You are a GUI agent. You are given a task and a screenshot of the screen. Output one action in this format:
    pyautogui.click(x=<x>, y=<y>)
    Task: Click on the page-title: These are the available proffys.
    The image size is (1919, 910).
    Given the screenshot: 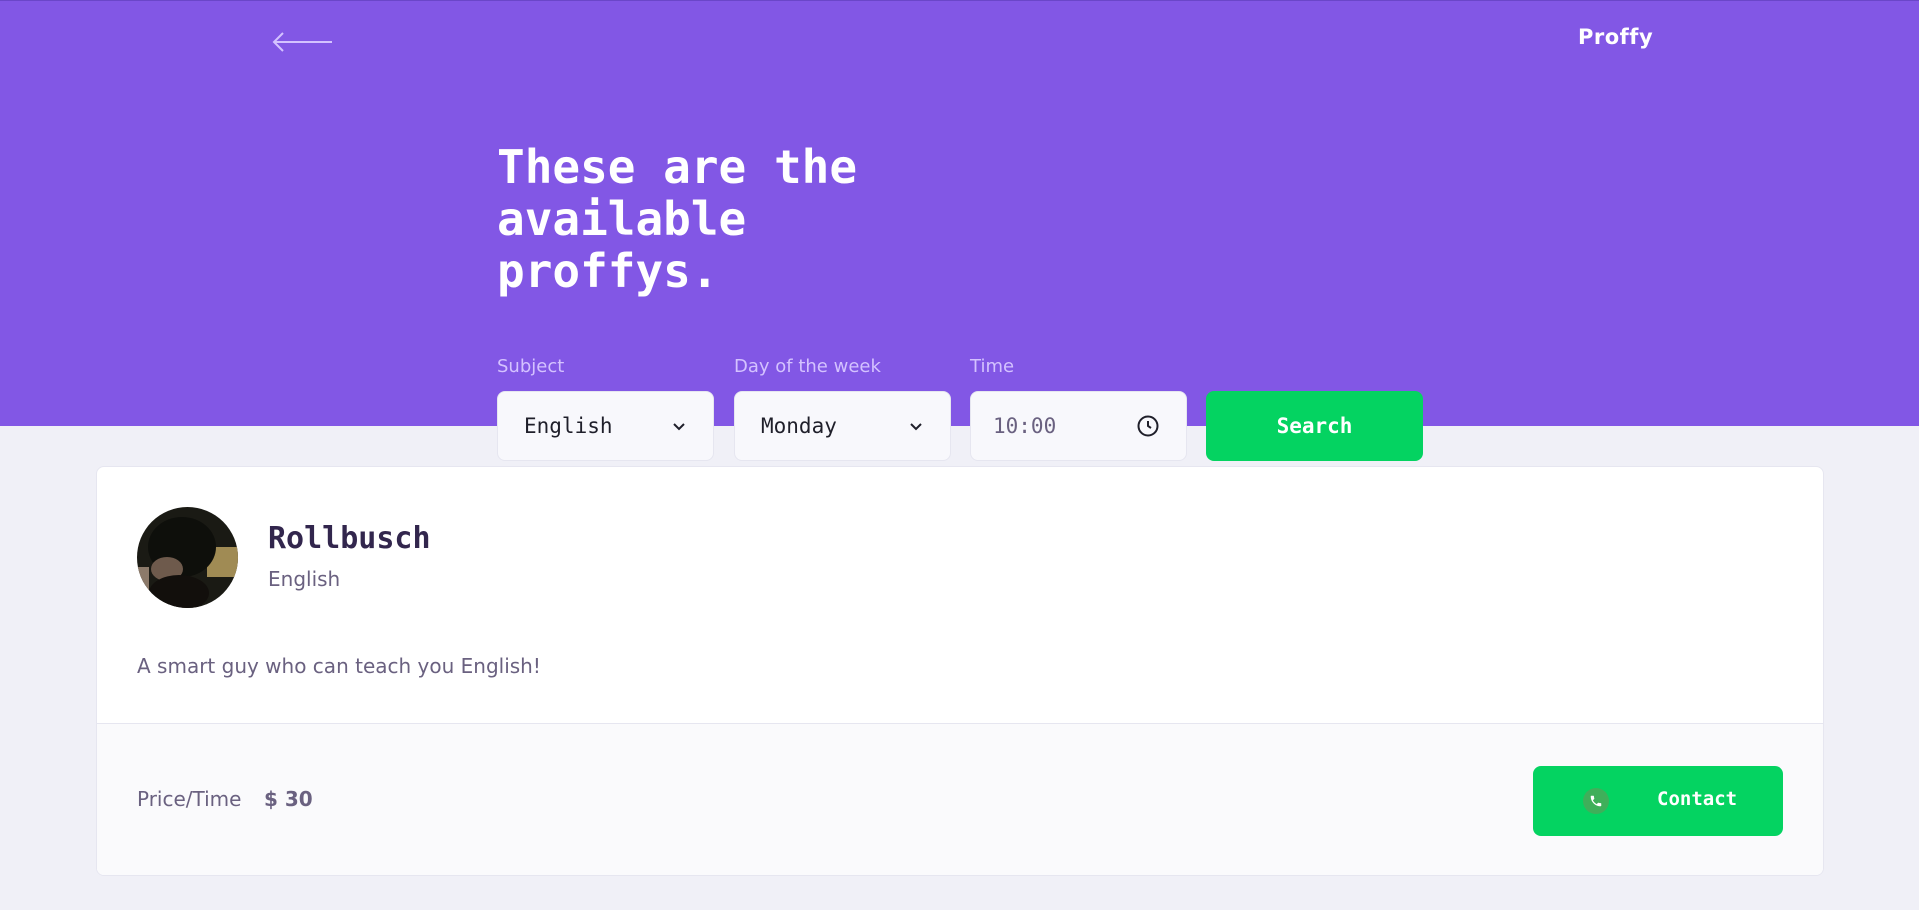 What is the action you would take?
    pyautogui.click(x=677, y=219)
    